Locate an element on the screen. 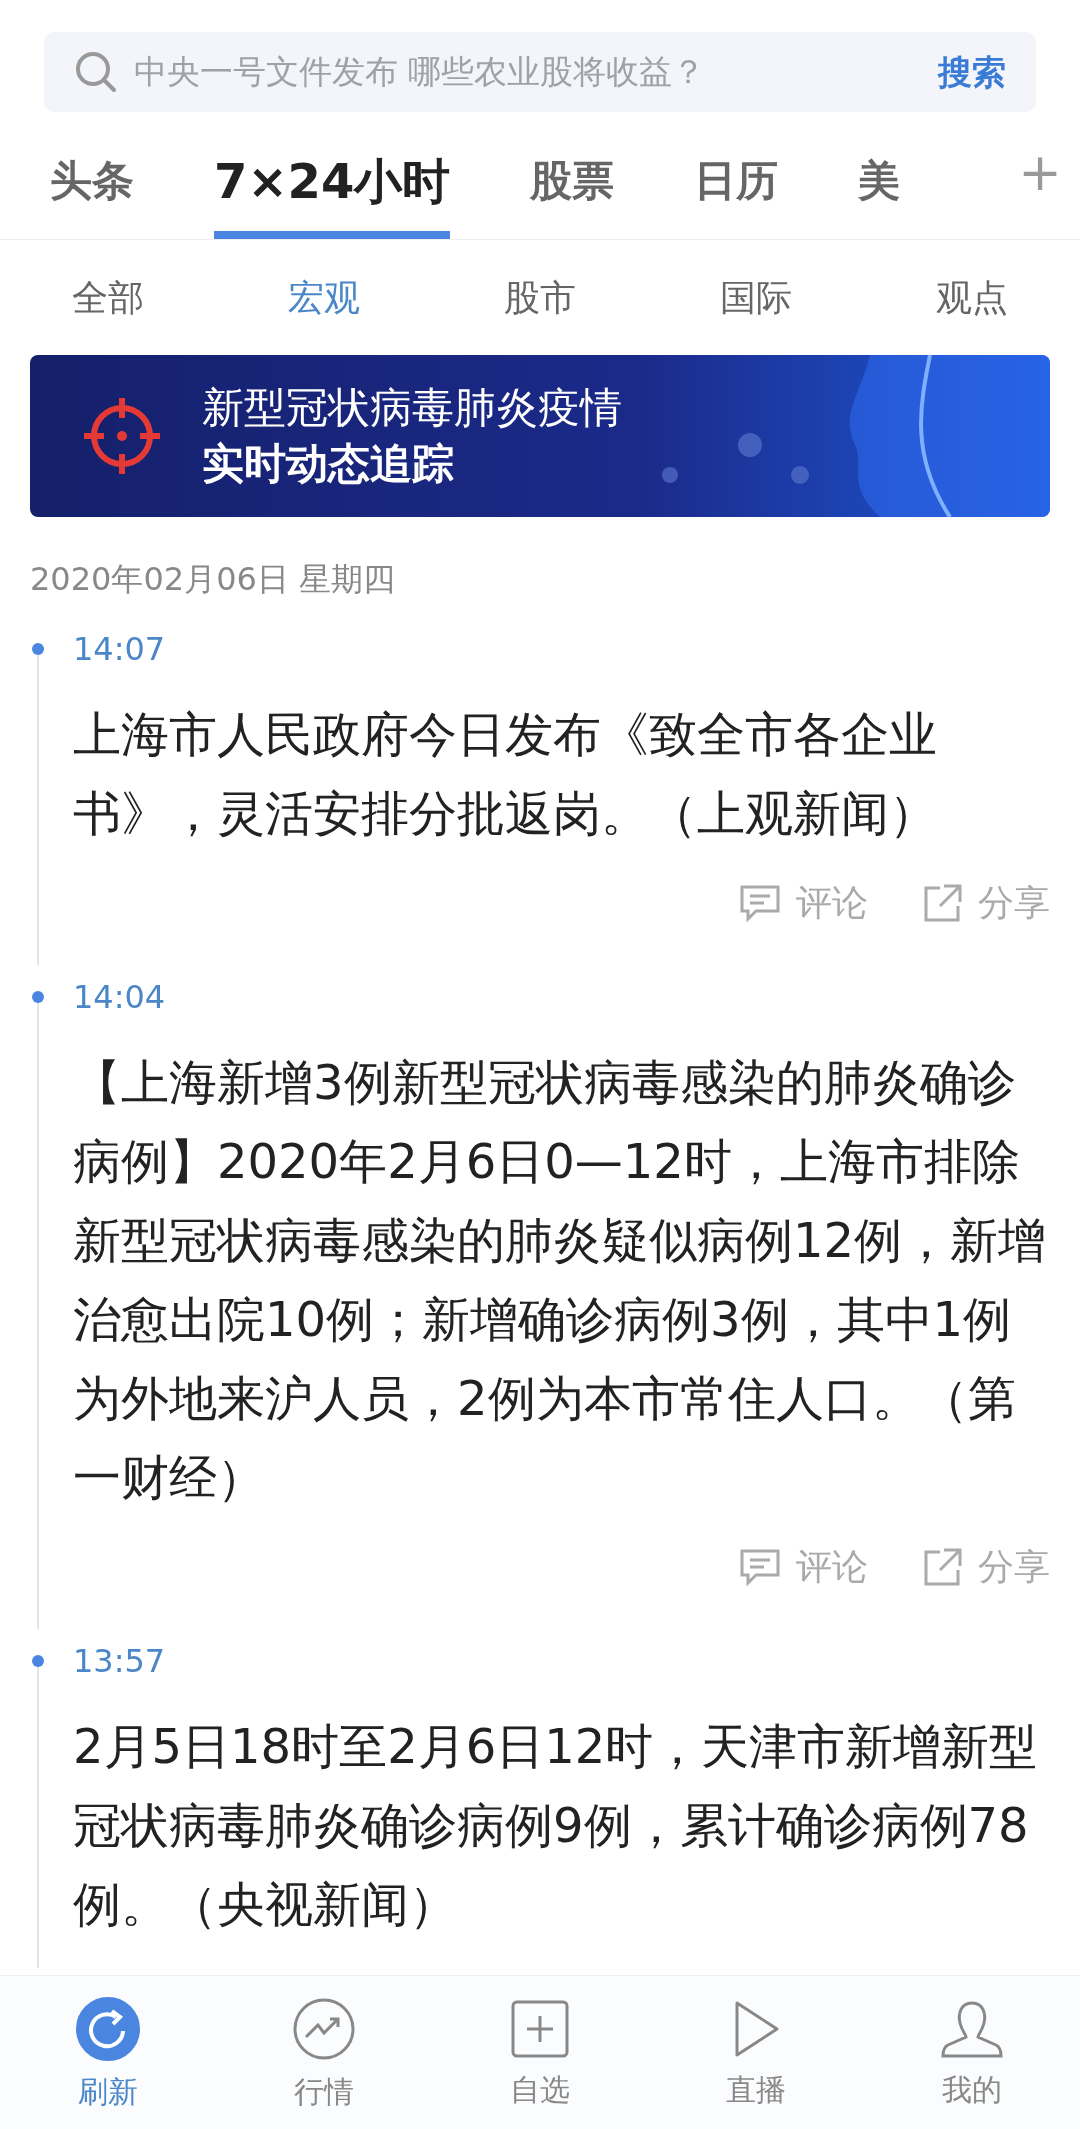 This screenshot has width=1080, height=2129. news-time: 14:04 is located at coordinates (119, 997).